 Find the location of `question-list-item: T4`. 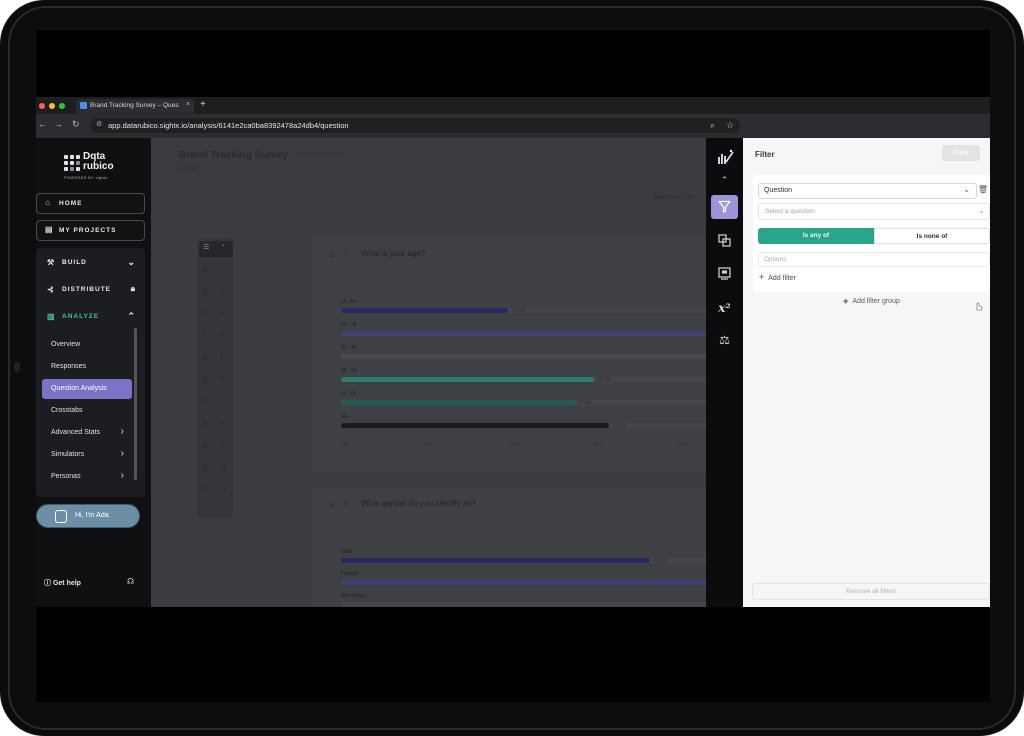

question-list-item: T4 is located at coordinates (216, 337).